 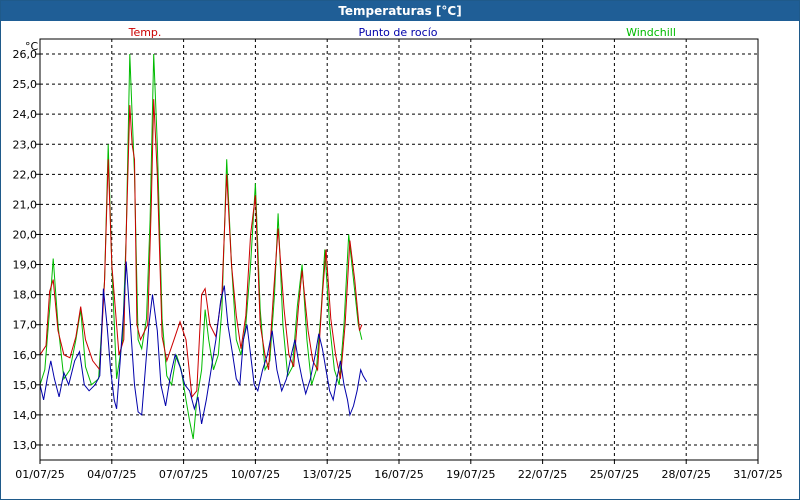 What do you see at coordinates (25, 325) in the screenshot?
I see `y-tick-label: 17,0` at bounding box center [25, 325].